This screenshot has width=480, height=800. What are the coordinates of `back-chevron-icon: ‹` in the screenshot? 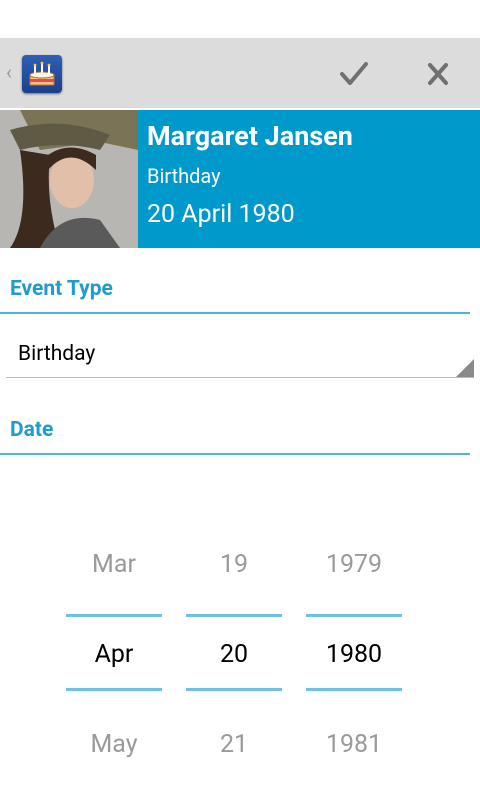 It's located at (9, 72).